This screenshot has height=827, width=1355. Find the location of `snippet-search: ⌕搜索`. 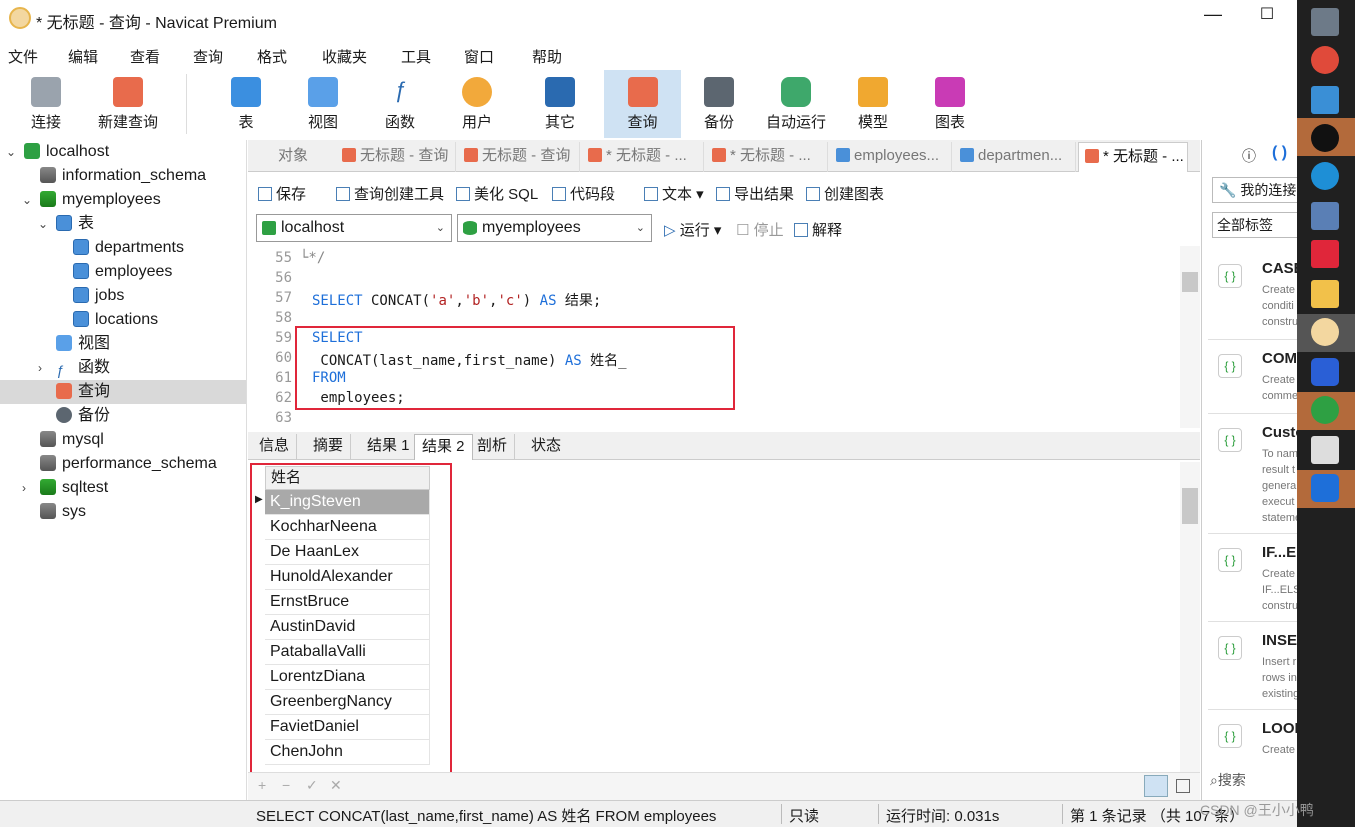

snippet-search: ⌕搜索 is located at coordinates (1228, 780).